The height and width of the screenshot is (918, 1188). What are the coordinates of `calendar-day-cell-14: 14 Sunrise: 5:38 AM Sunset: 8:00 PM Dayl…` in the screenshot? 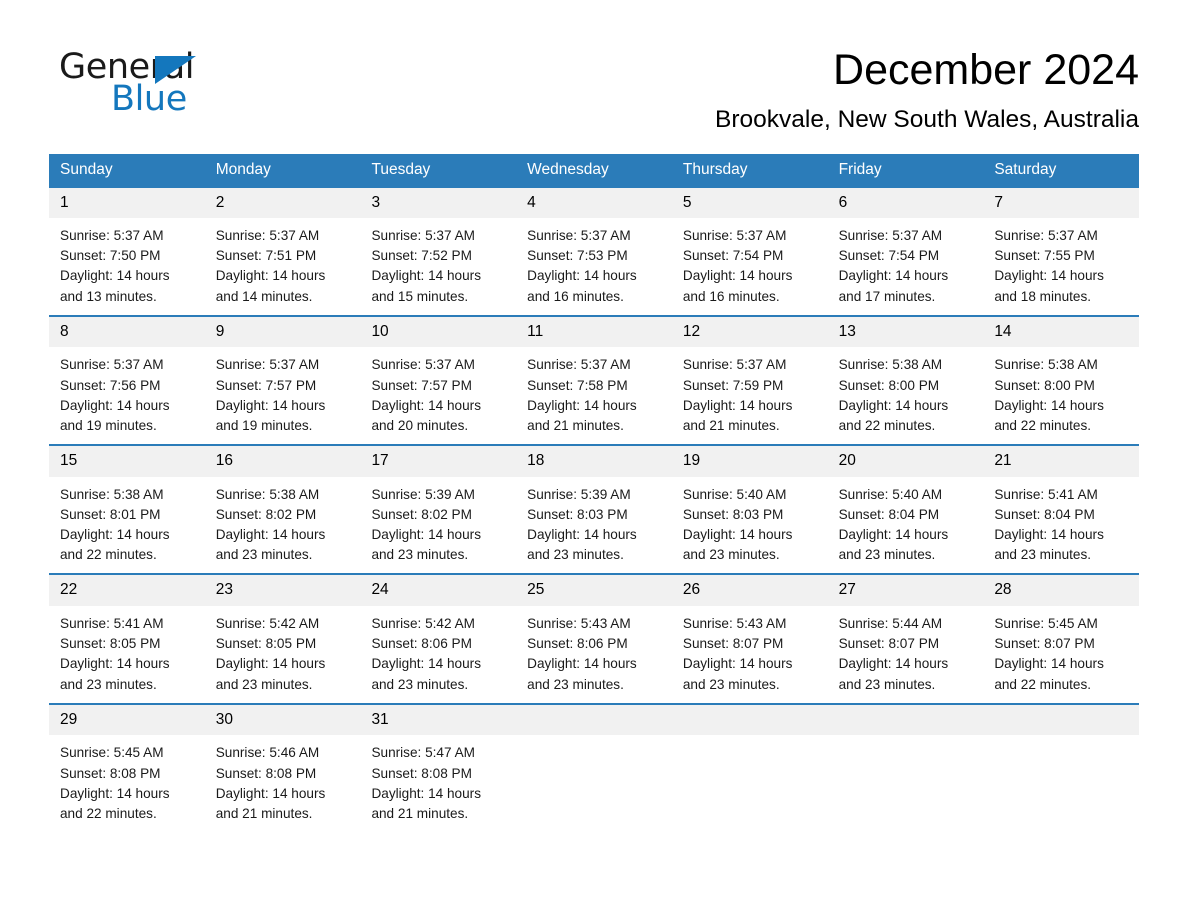 It's located at (1061, 376).